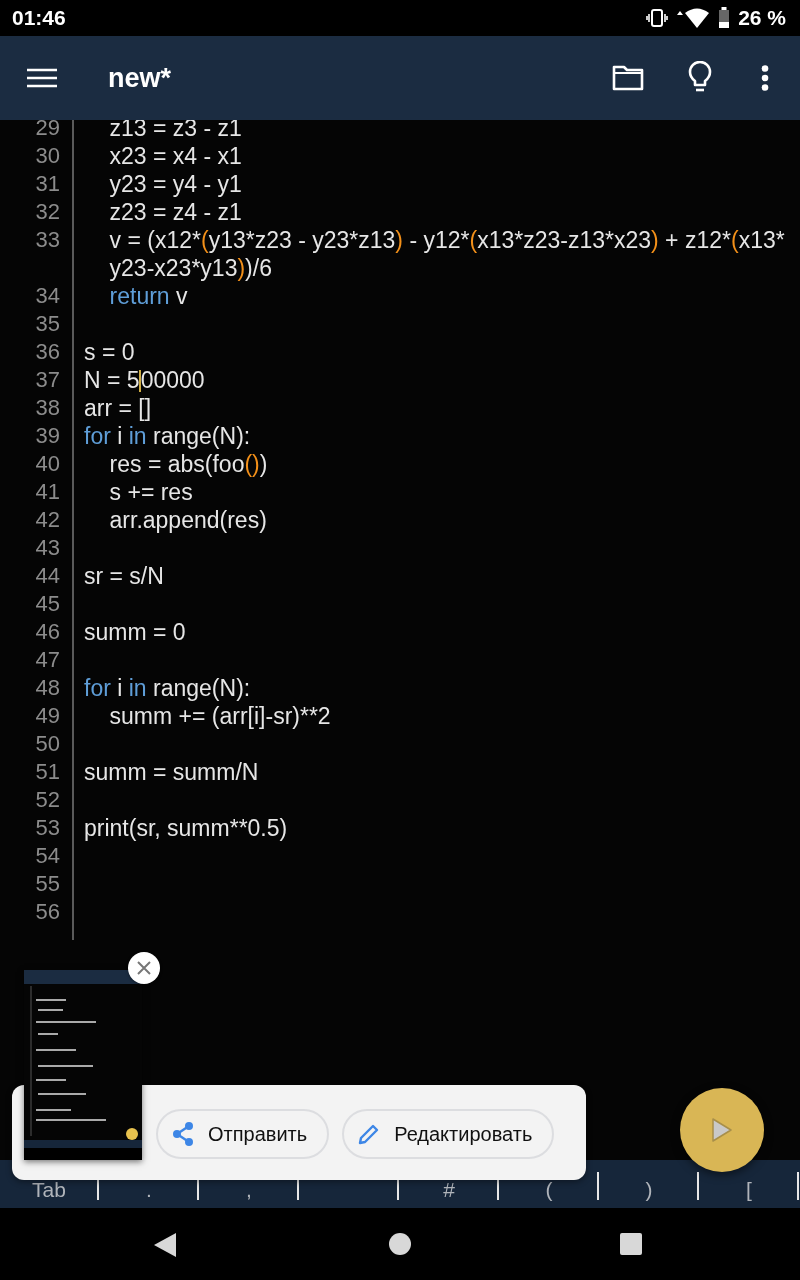 The image size is (800, 1280). Describe the element at coordinates (549, 1190) in the screenshot. I see `key-button: (` at that location.